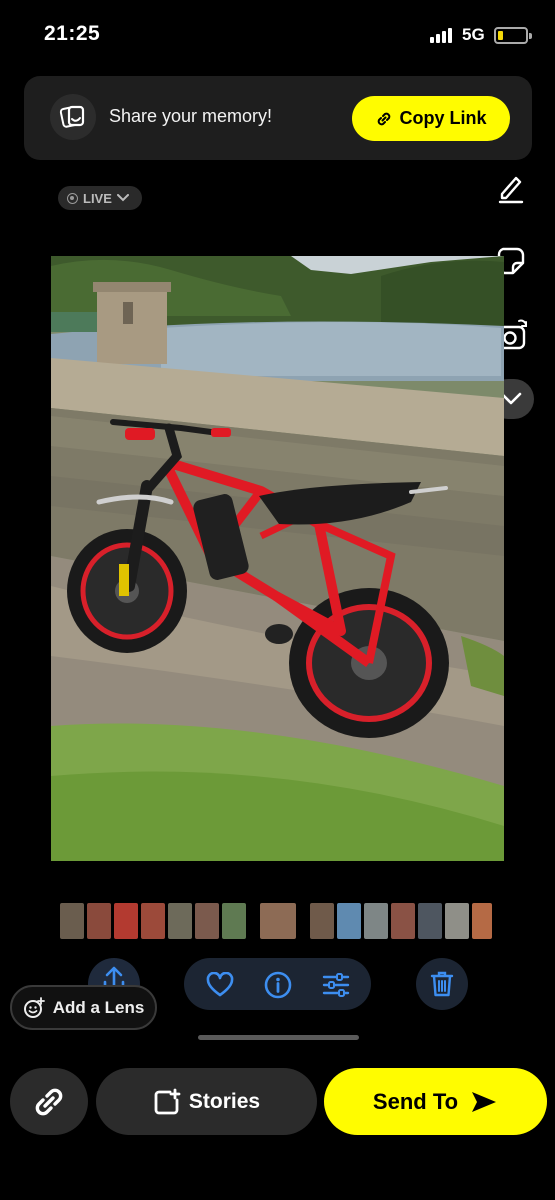 This screenshot has height=1200, width=555. I want to click on live-label: LIVE, so click(97, 198).